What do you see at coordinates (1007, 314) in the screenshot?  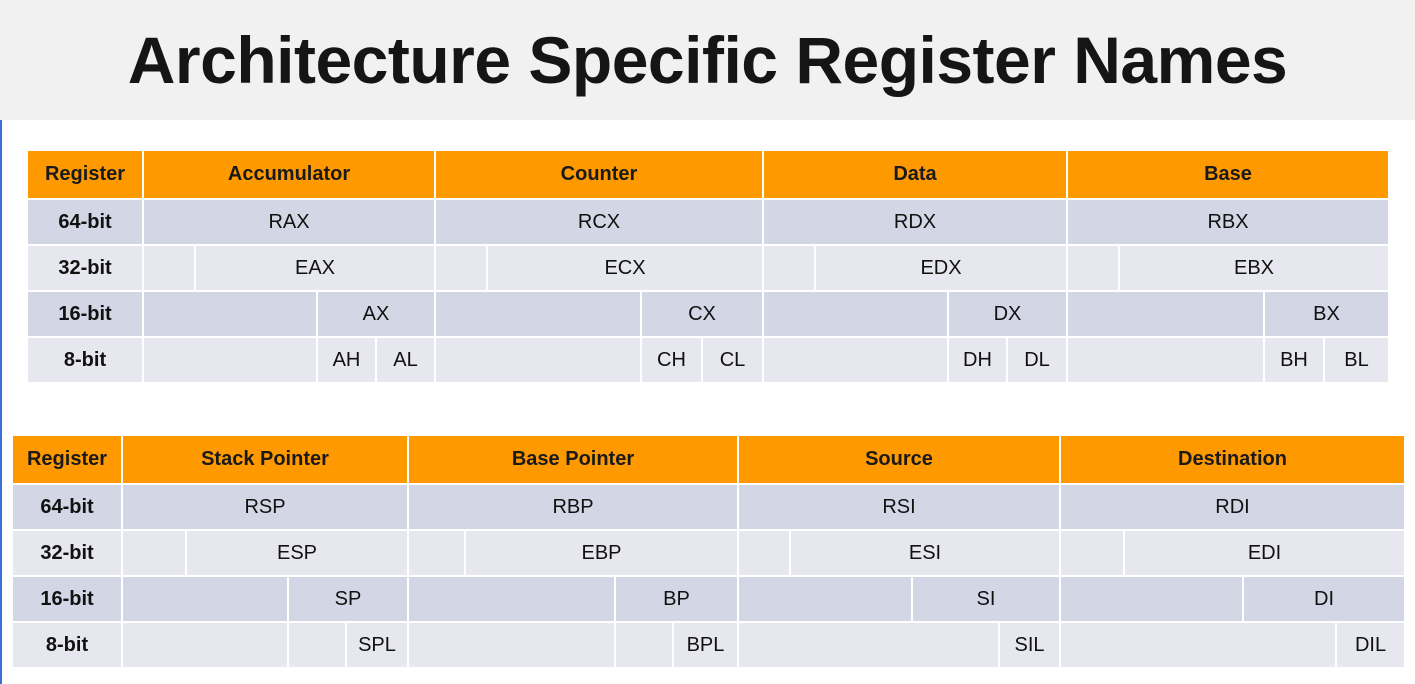 I see `register-dx: DX` at bounding box center [1007, 314].